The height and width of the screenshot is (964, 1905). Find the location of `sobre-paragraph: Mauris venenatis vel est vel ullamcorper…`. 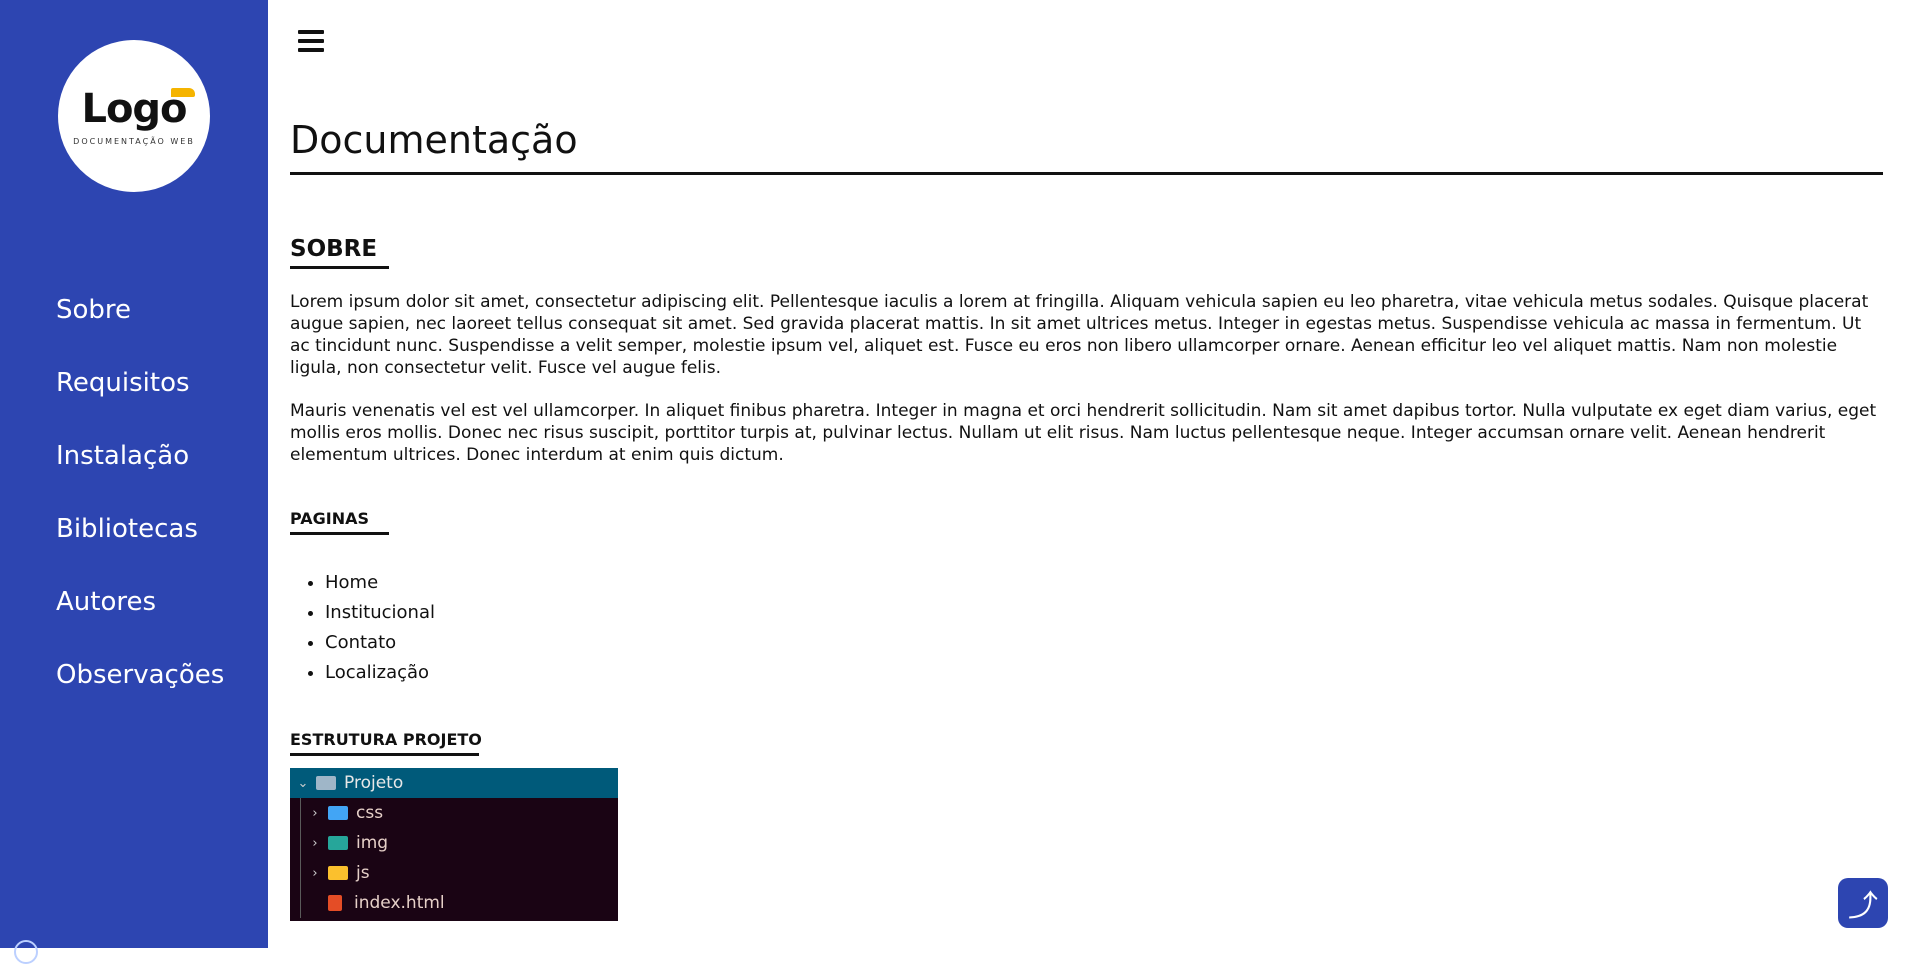

sobre-paragraph: Mauris venenatis vel est vel ullamcorper… is located at coordinates (1083, 433).